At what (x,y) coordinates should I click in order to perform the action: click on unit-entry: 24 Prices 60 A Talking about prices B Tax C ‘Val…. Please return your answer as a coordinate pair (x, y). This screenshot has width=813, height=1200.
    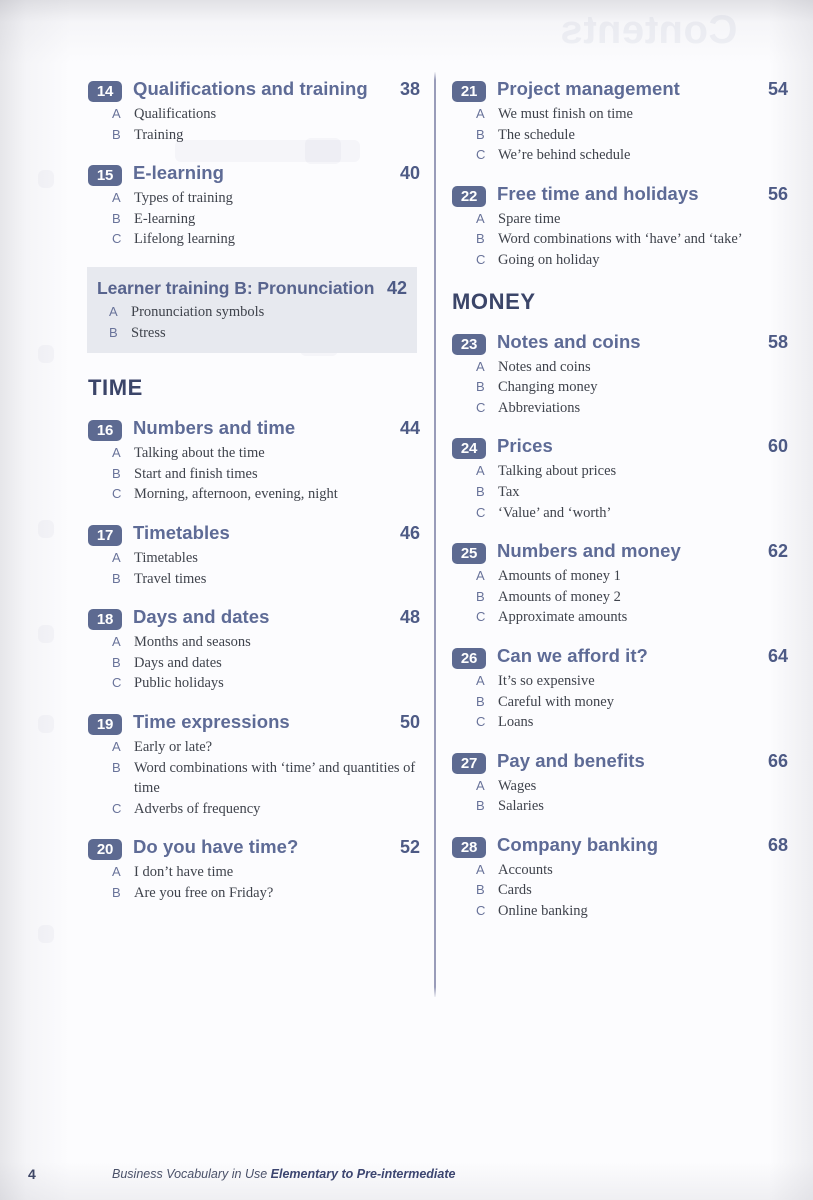
    Looking at the image, I should click on (620, 479).